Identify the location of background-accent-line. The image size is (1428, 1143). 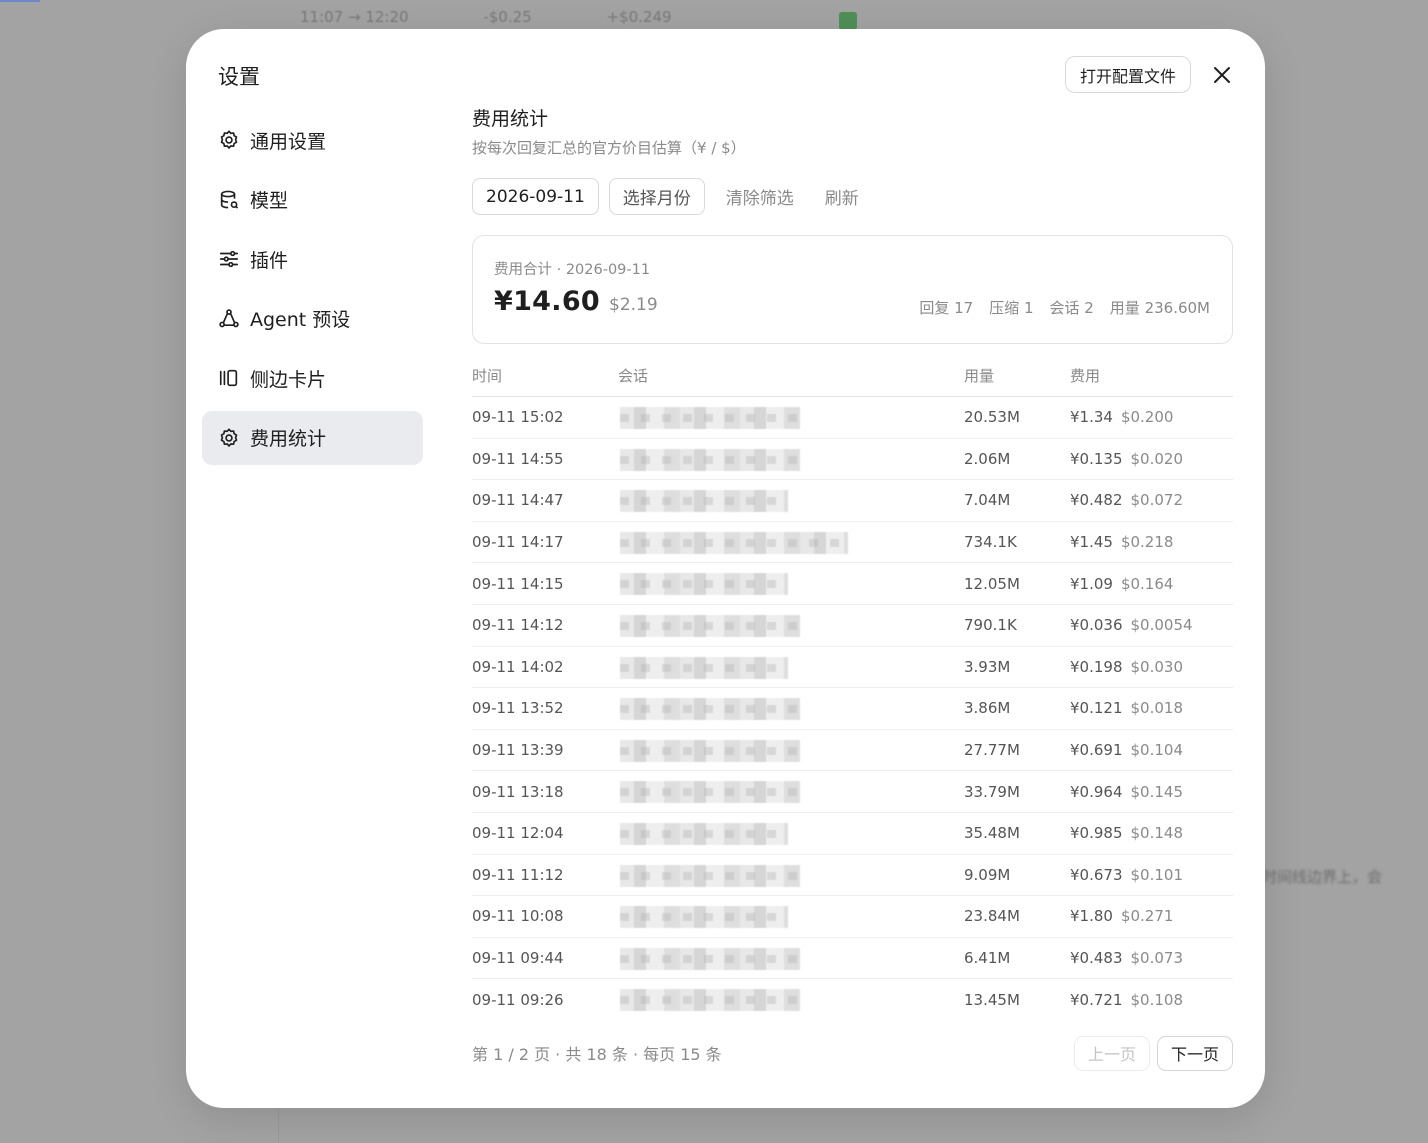
(20, 1).